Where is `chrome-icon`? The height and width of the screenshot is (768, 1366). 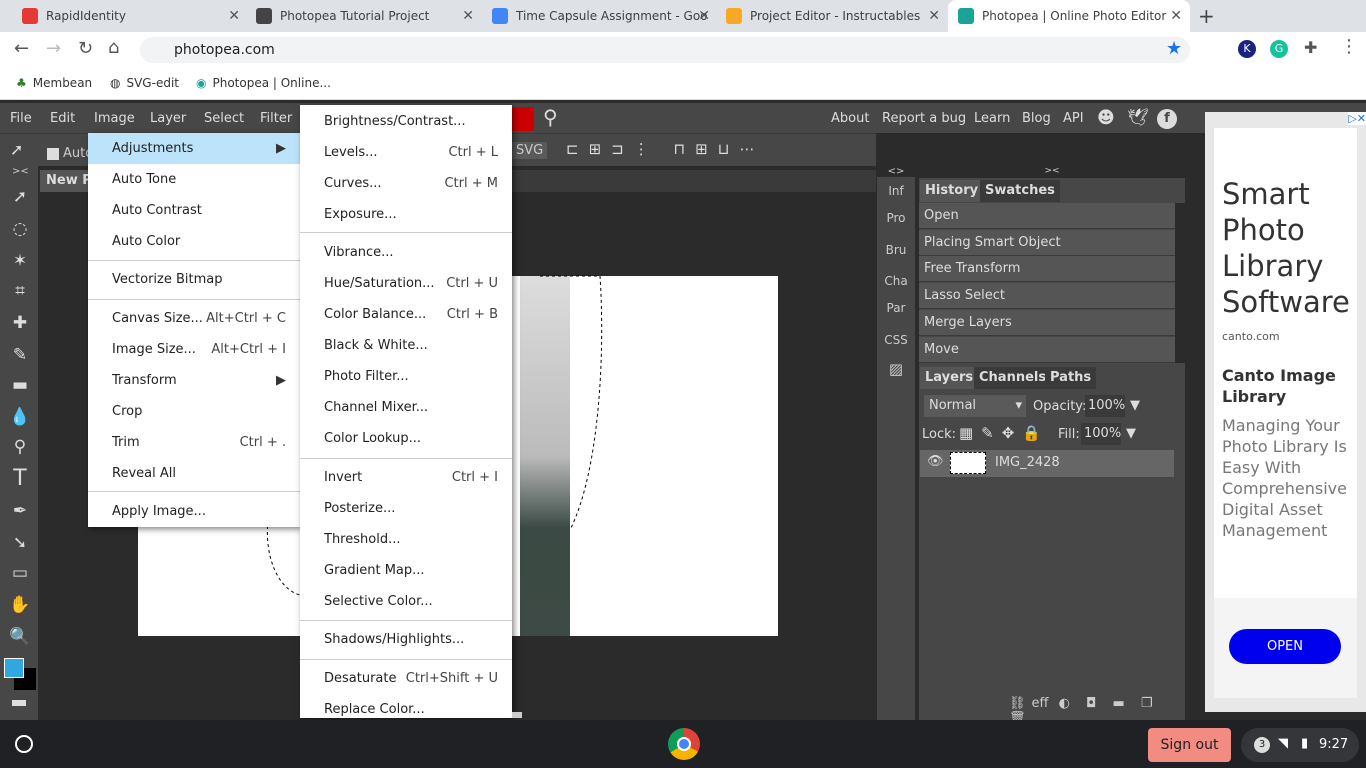 chrome-icon is located at coordinates (684, 744).